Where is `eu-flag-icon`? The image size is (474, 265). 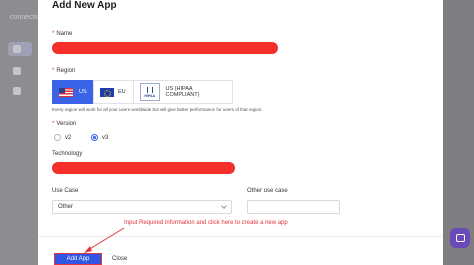 eu-flag-icon is located at coordinates (107, 92).